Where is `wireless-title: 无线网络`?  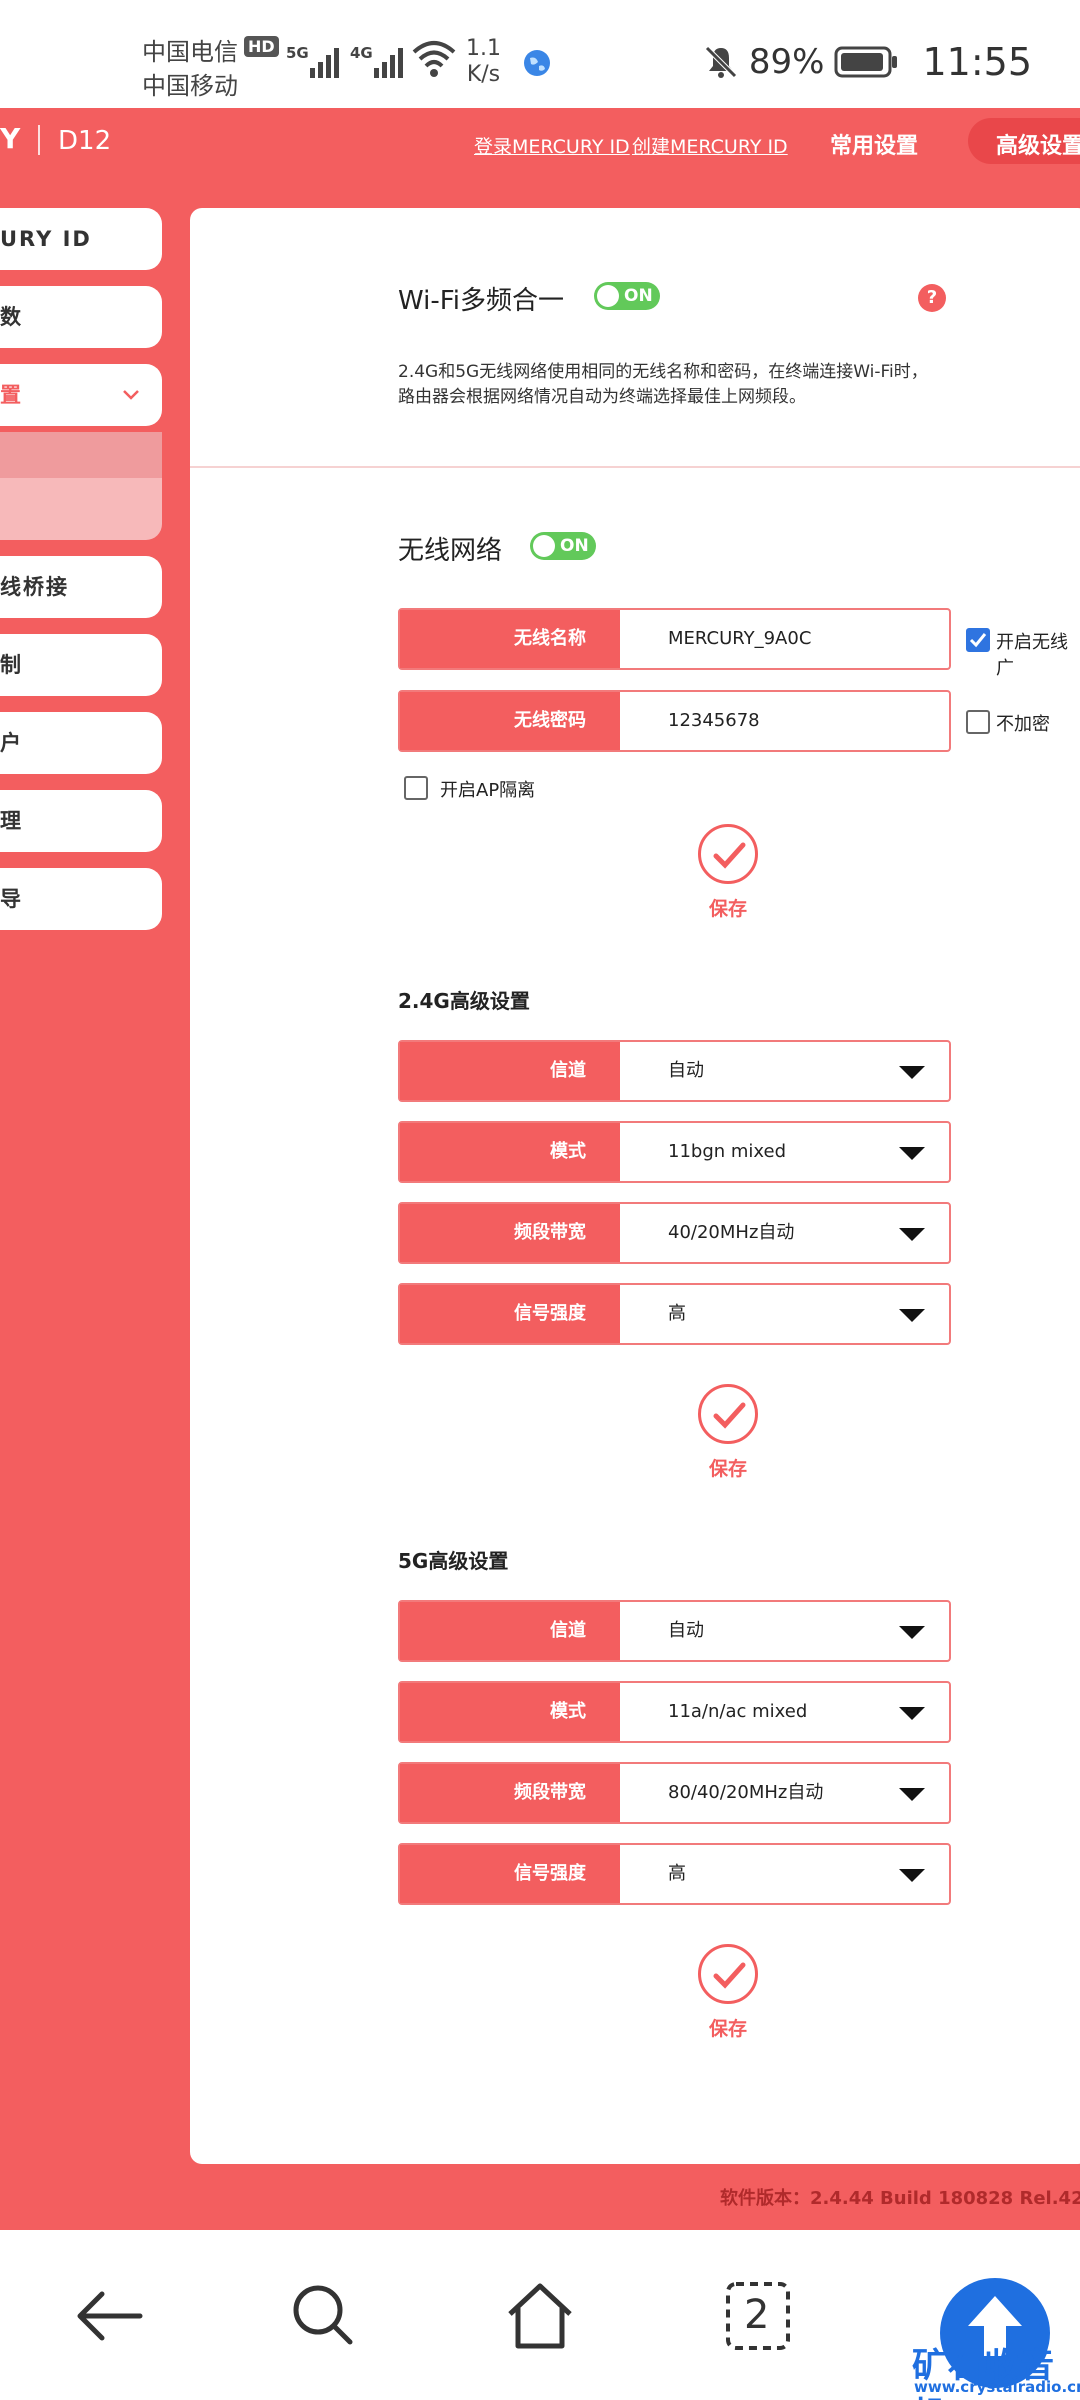
wireless-title: 无线网络 is located at coordinates (450, 551).